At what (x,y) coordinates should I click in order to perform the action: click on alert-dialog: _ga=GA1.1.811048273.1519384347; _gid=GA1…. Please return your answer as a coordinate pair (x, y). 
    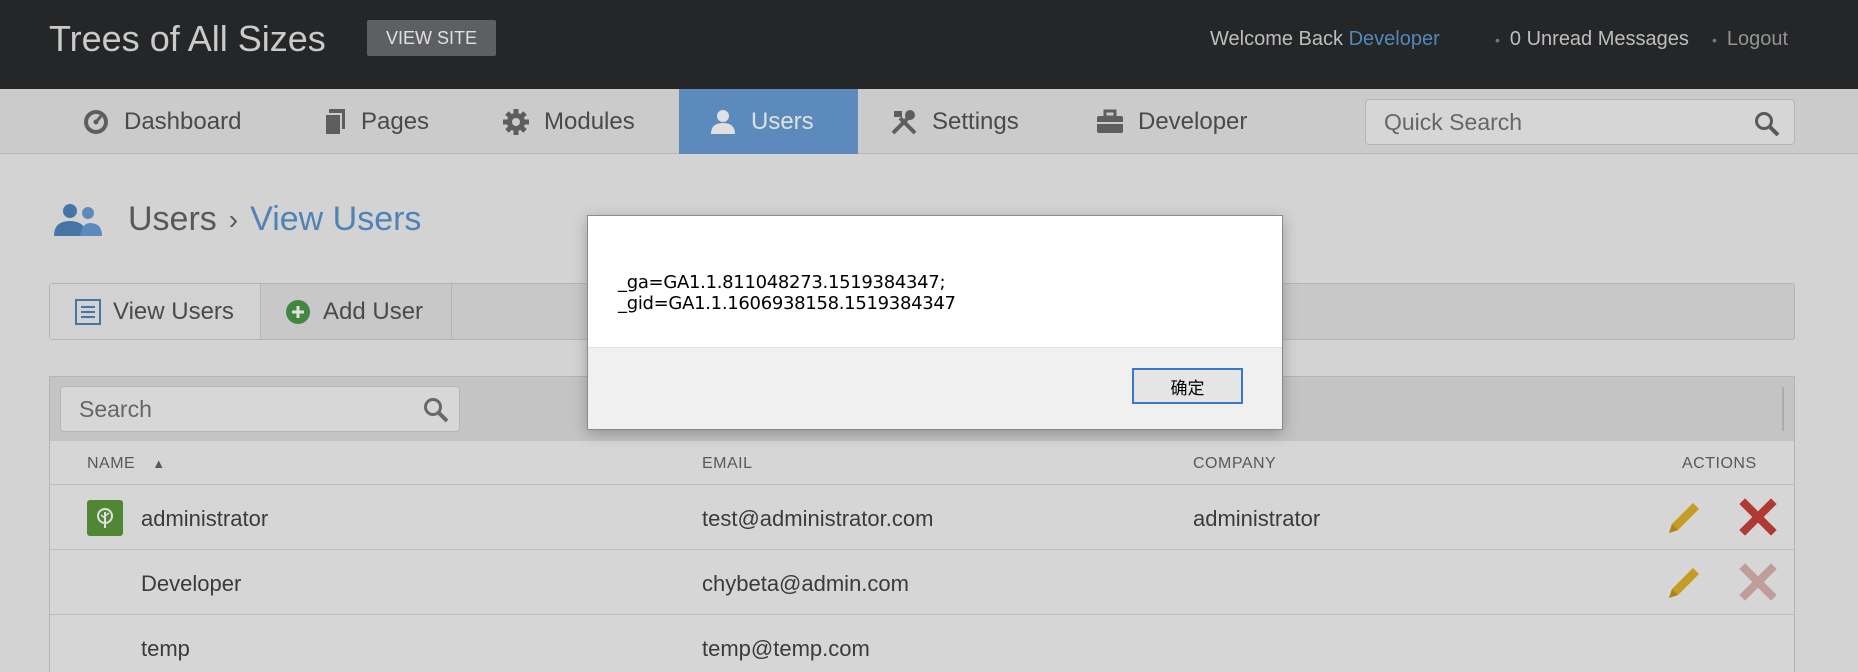
    Looking at the image, I should click on (935, 322).